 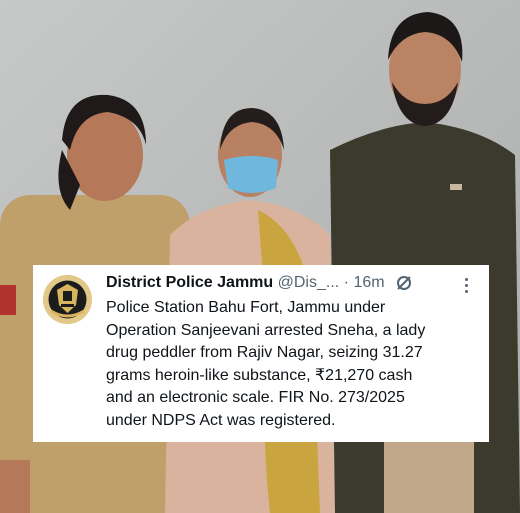 I want to click on tweet-header: District Police Jammu @Dis_... · 16m, so click(x=291, y=283).